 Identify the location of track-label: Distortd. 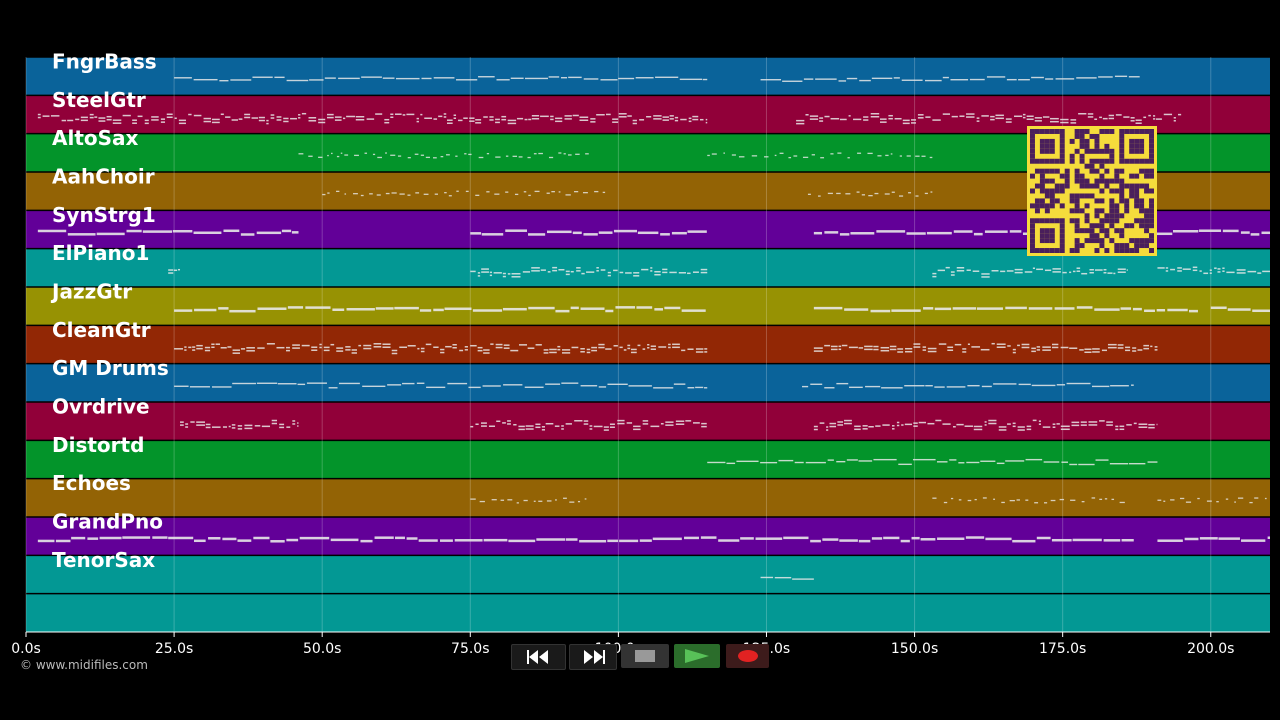
(98, 445).